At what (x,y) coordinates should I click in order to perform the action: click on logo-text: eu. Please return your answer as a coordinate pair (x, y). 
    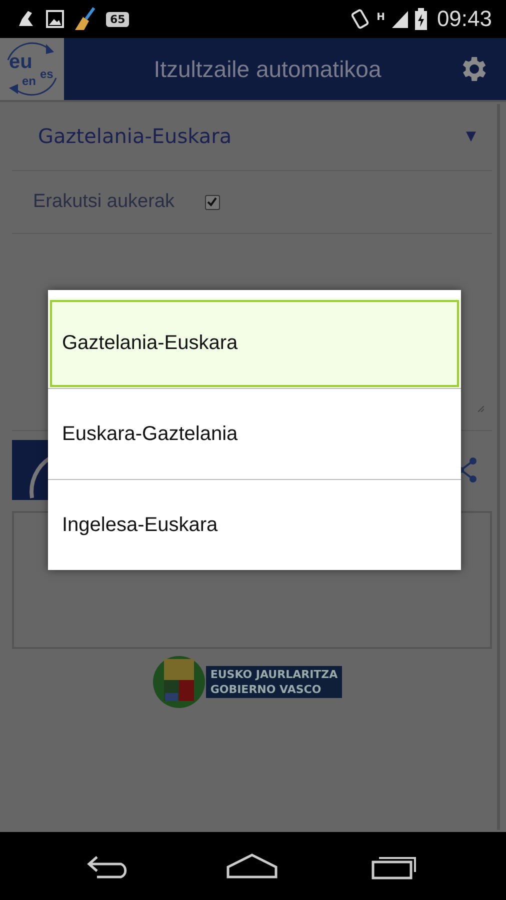
    Looking at the image, I should click on (20, 62).